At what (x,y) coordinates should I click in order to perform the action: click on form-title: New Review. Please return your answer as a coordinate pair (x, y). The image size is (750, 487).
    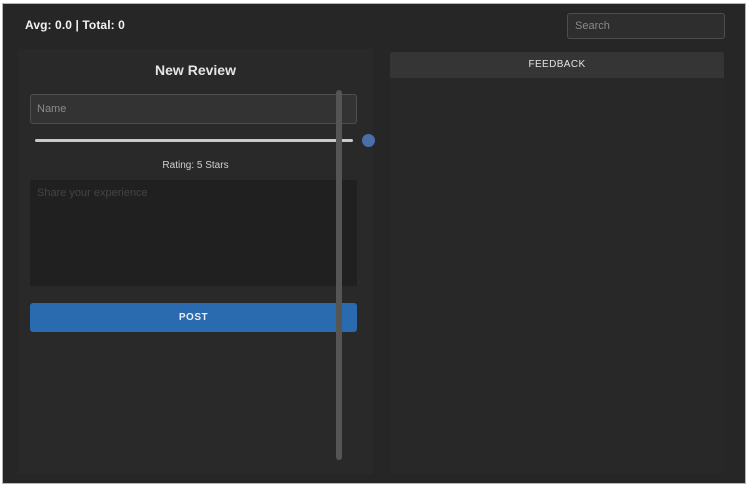
    Looking at the image, I should click on (195, 70).